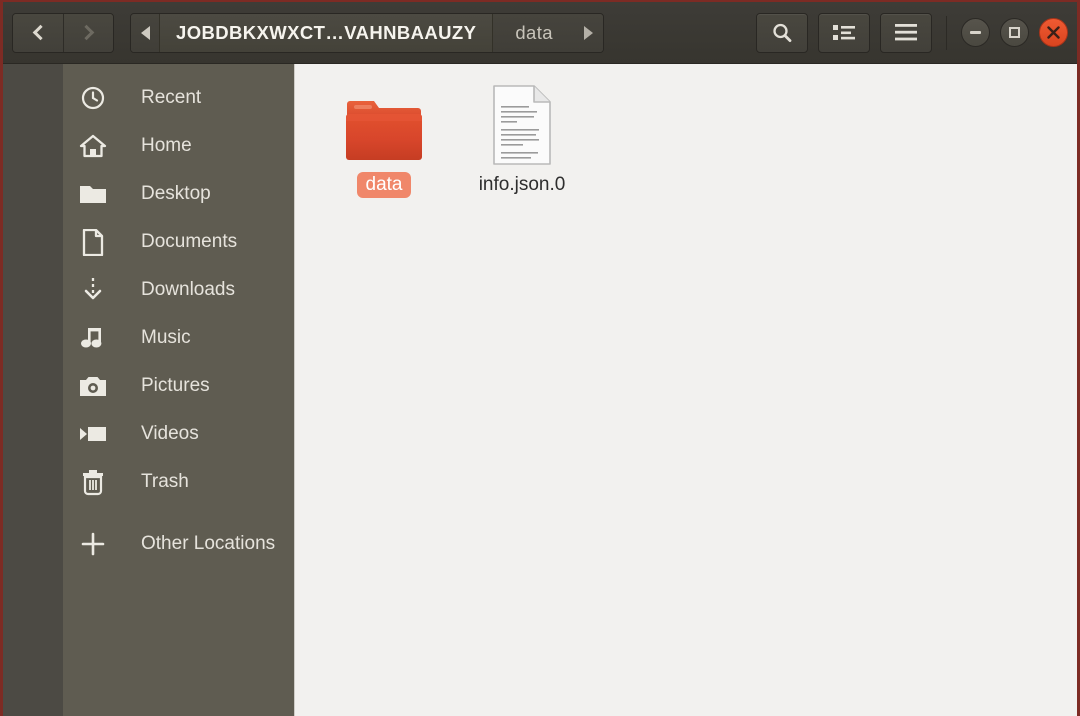 This screenshot has height=716, width=1080. I want to click on triangle-right-icon, so click(589, 32).